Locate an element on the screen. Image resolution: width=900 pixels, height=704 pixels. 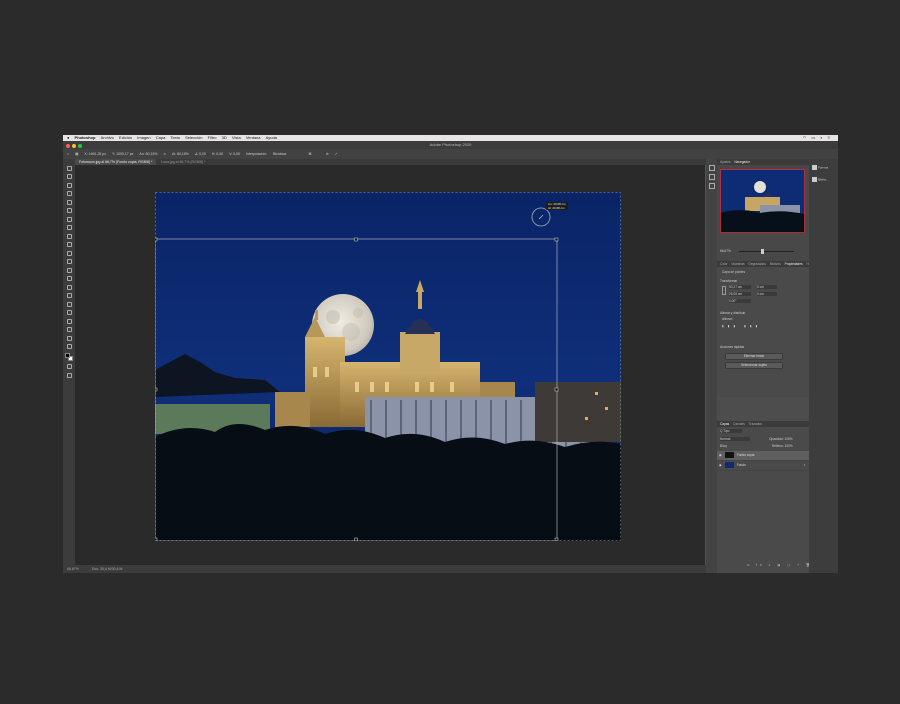
transform-tooltip: An: 20,08 cm Al: 20,08 cm is located at coordinates (557, 206).